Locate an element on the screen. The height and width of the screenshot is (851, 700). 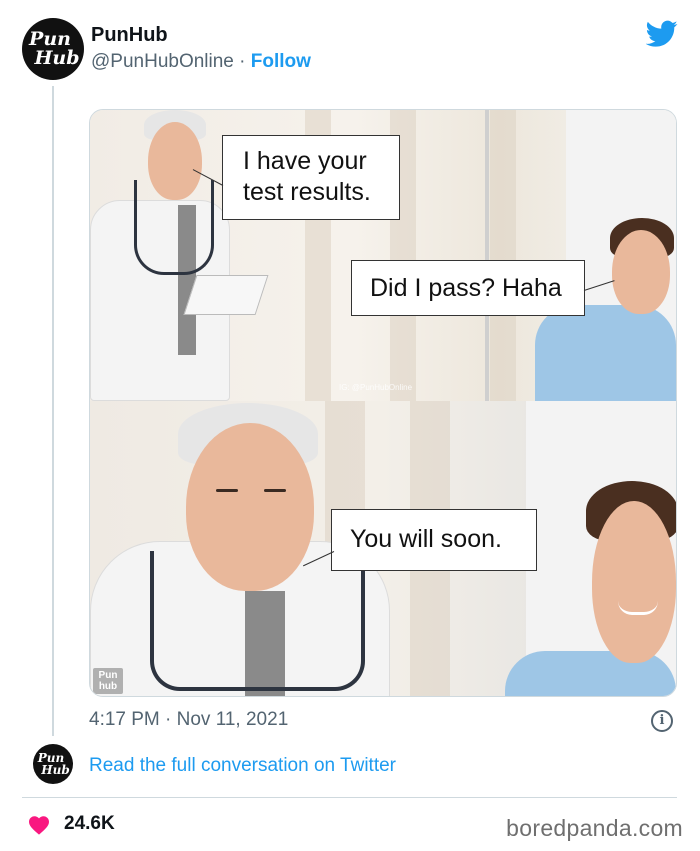
patient-gown is located at coordinates (605, 353).